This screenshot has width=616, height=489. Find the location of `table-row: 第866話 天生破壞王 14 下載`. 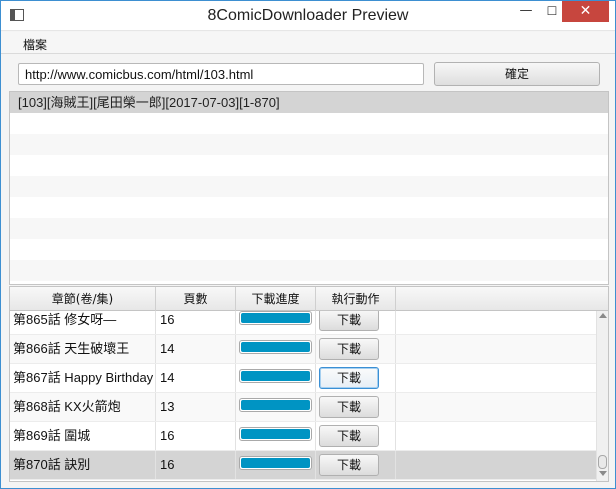

table-row: 第866話 天生破壞王 14 下載 is located at coordinates (303, 349).